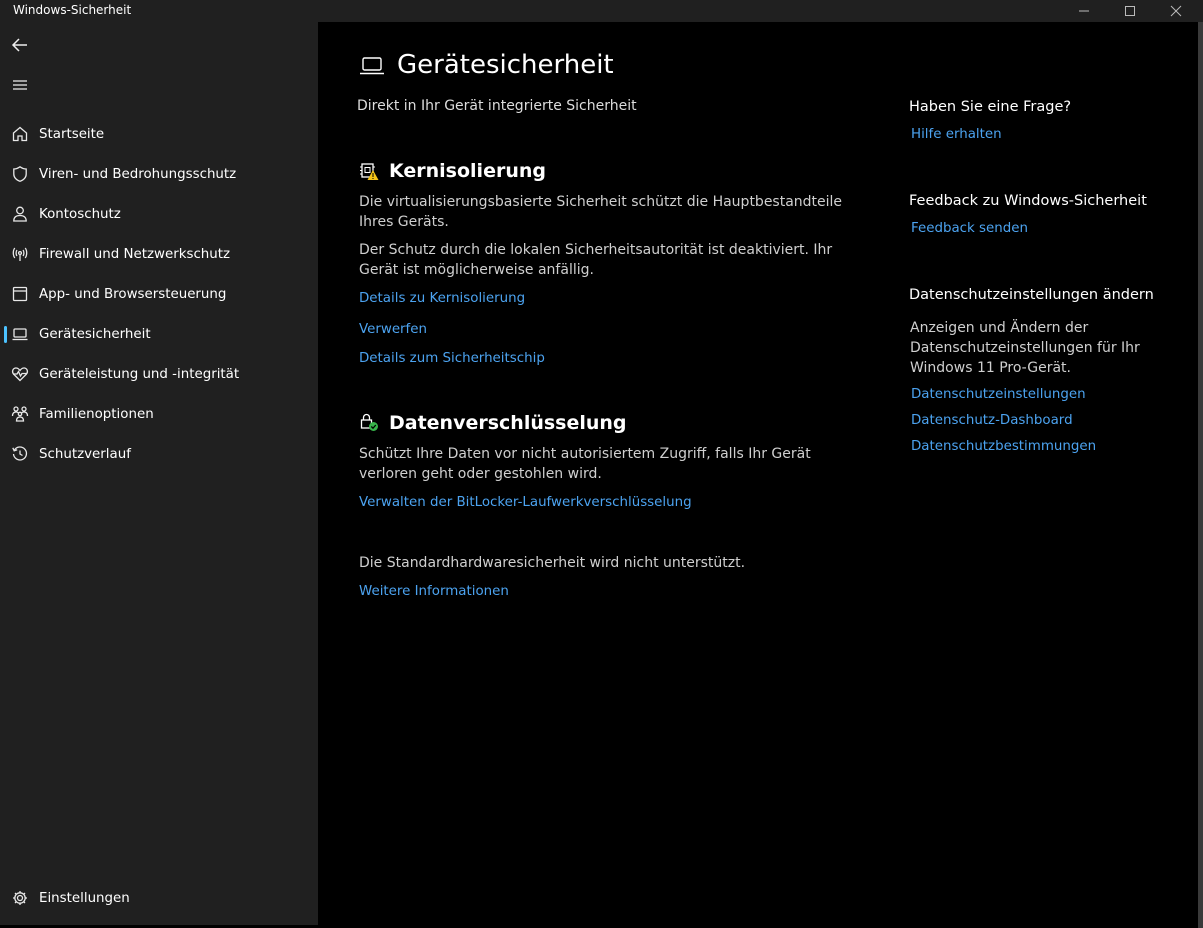 This screenshot has height=928, width=1203. What do you see at coordinates (20, 374) in the screenshot?
I see `heart-pulse-icon` at bounding box center [20, 374].